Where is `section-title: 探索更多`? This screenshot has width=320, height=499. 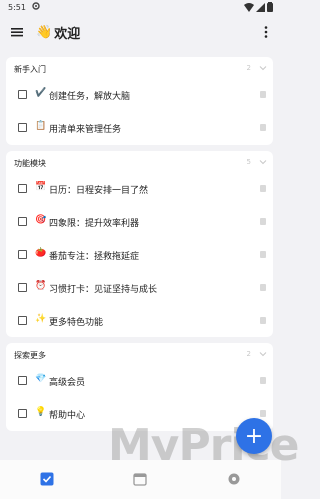 section-title: 探索更多 is located at coordinates (30, 355).